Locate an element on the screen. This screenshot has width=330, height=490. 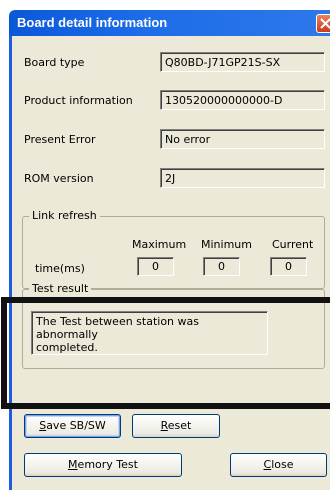
rom-version-label: ROM version is located at coordinates (59, 178).